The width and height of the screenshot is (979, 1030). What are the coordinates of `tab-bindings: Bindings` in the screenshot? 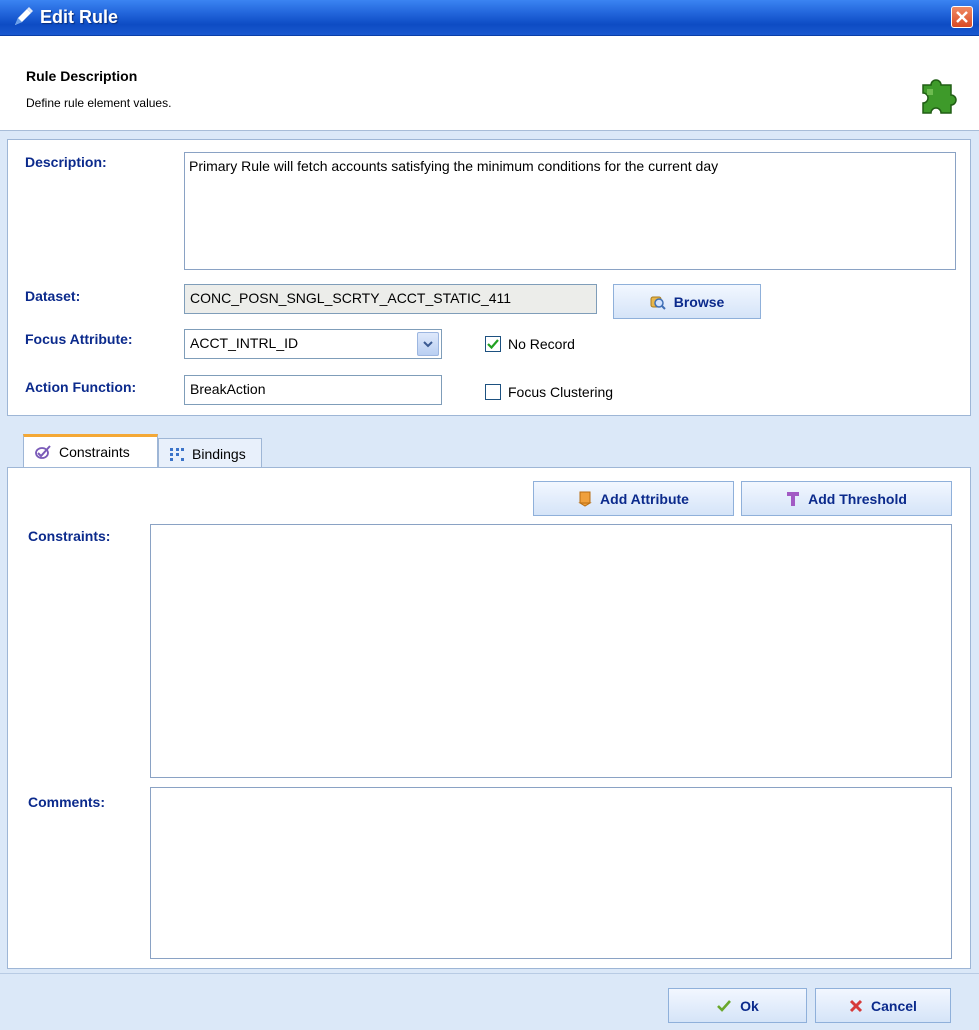 It's located at (210, 453).